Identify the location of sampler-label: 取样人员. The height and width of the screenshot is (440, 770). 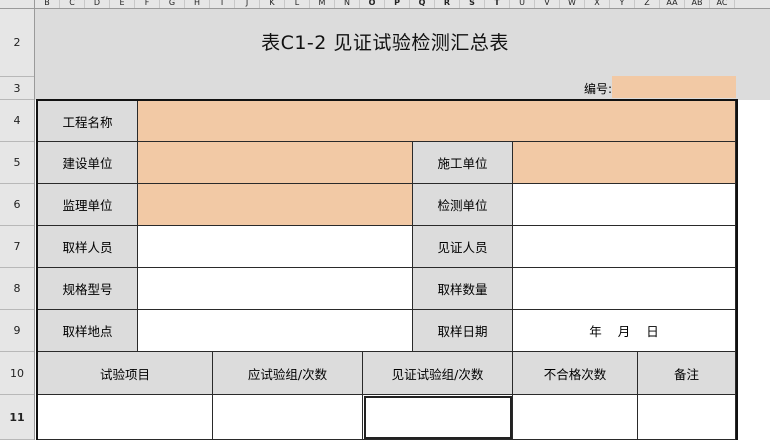
(88, 247).